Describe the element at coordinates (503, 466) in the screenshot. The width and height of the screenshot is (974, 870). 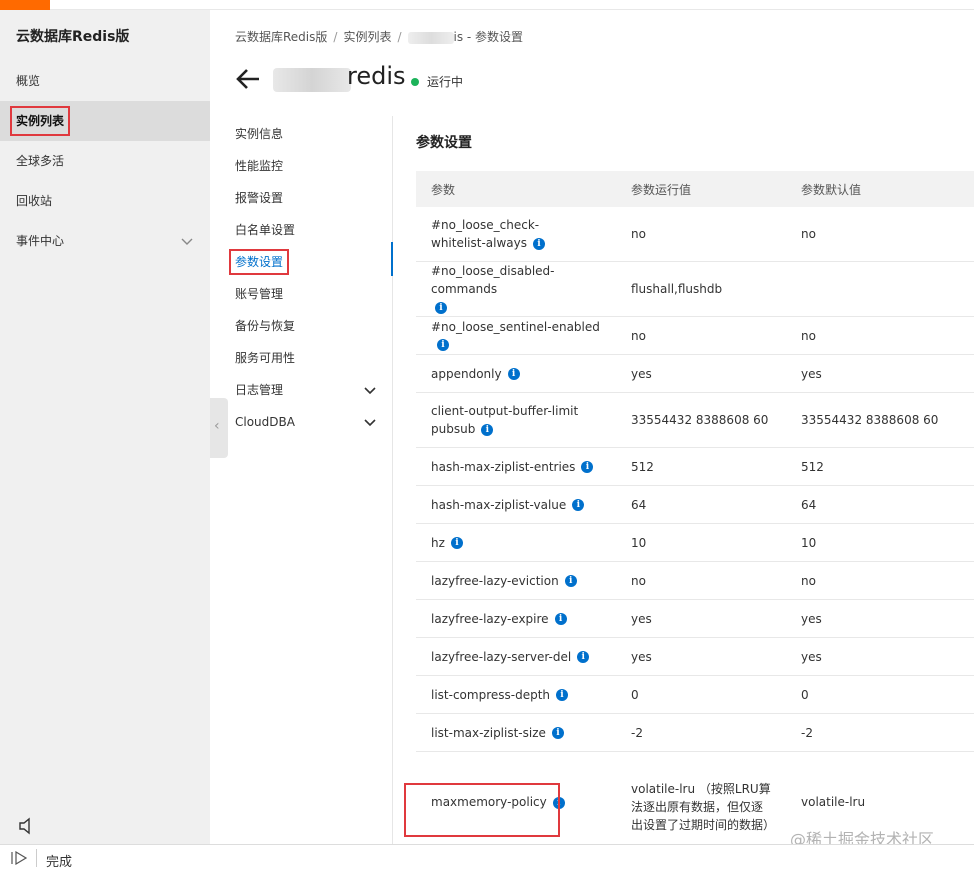
I see `param-name: hash-max-ziplist-entries` at that location.